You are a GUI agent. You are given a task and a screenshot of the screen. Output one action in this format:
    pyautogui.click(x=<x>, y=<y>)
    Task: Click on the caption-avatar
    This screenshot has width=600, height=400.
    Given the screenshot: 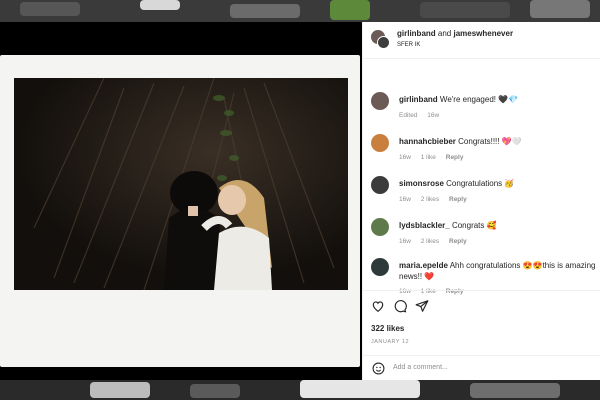 What is the action you would take?
    pyautogui.click(x=380, y=101)
    